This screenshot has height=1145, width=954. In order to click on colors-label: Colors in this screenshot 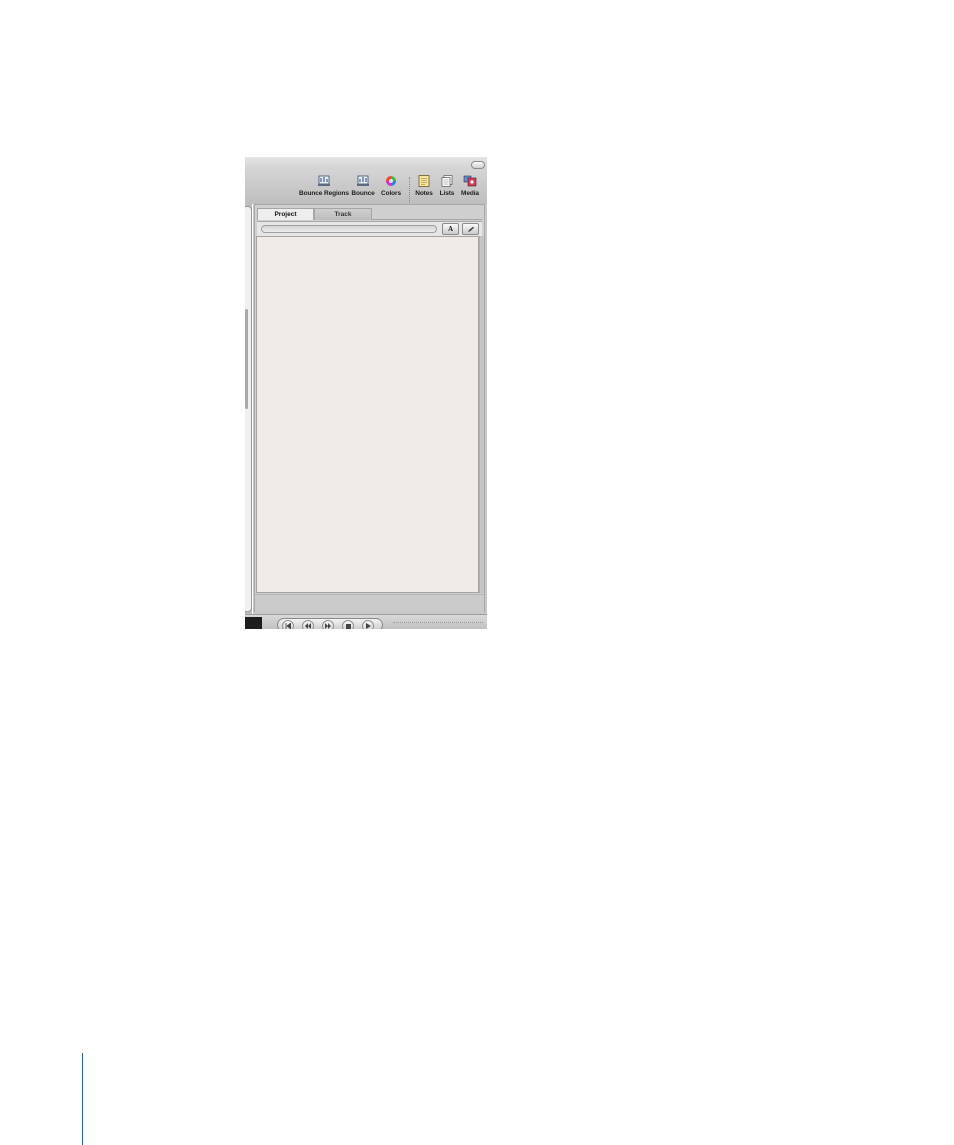, I will do `click(391, 193)`.